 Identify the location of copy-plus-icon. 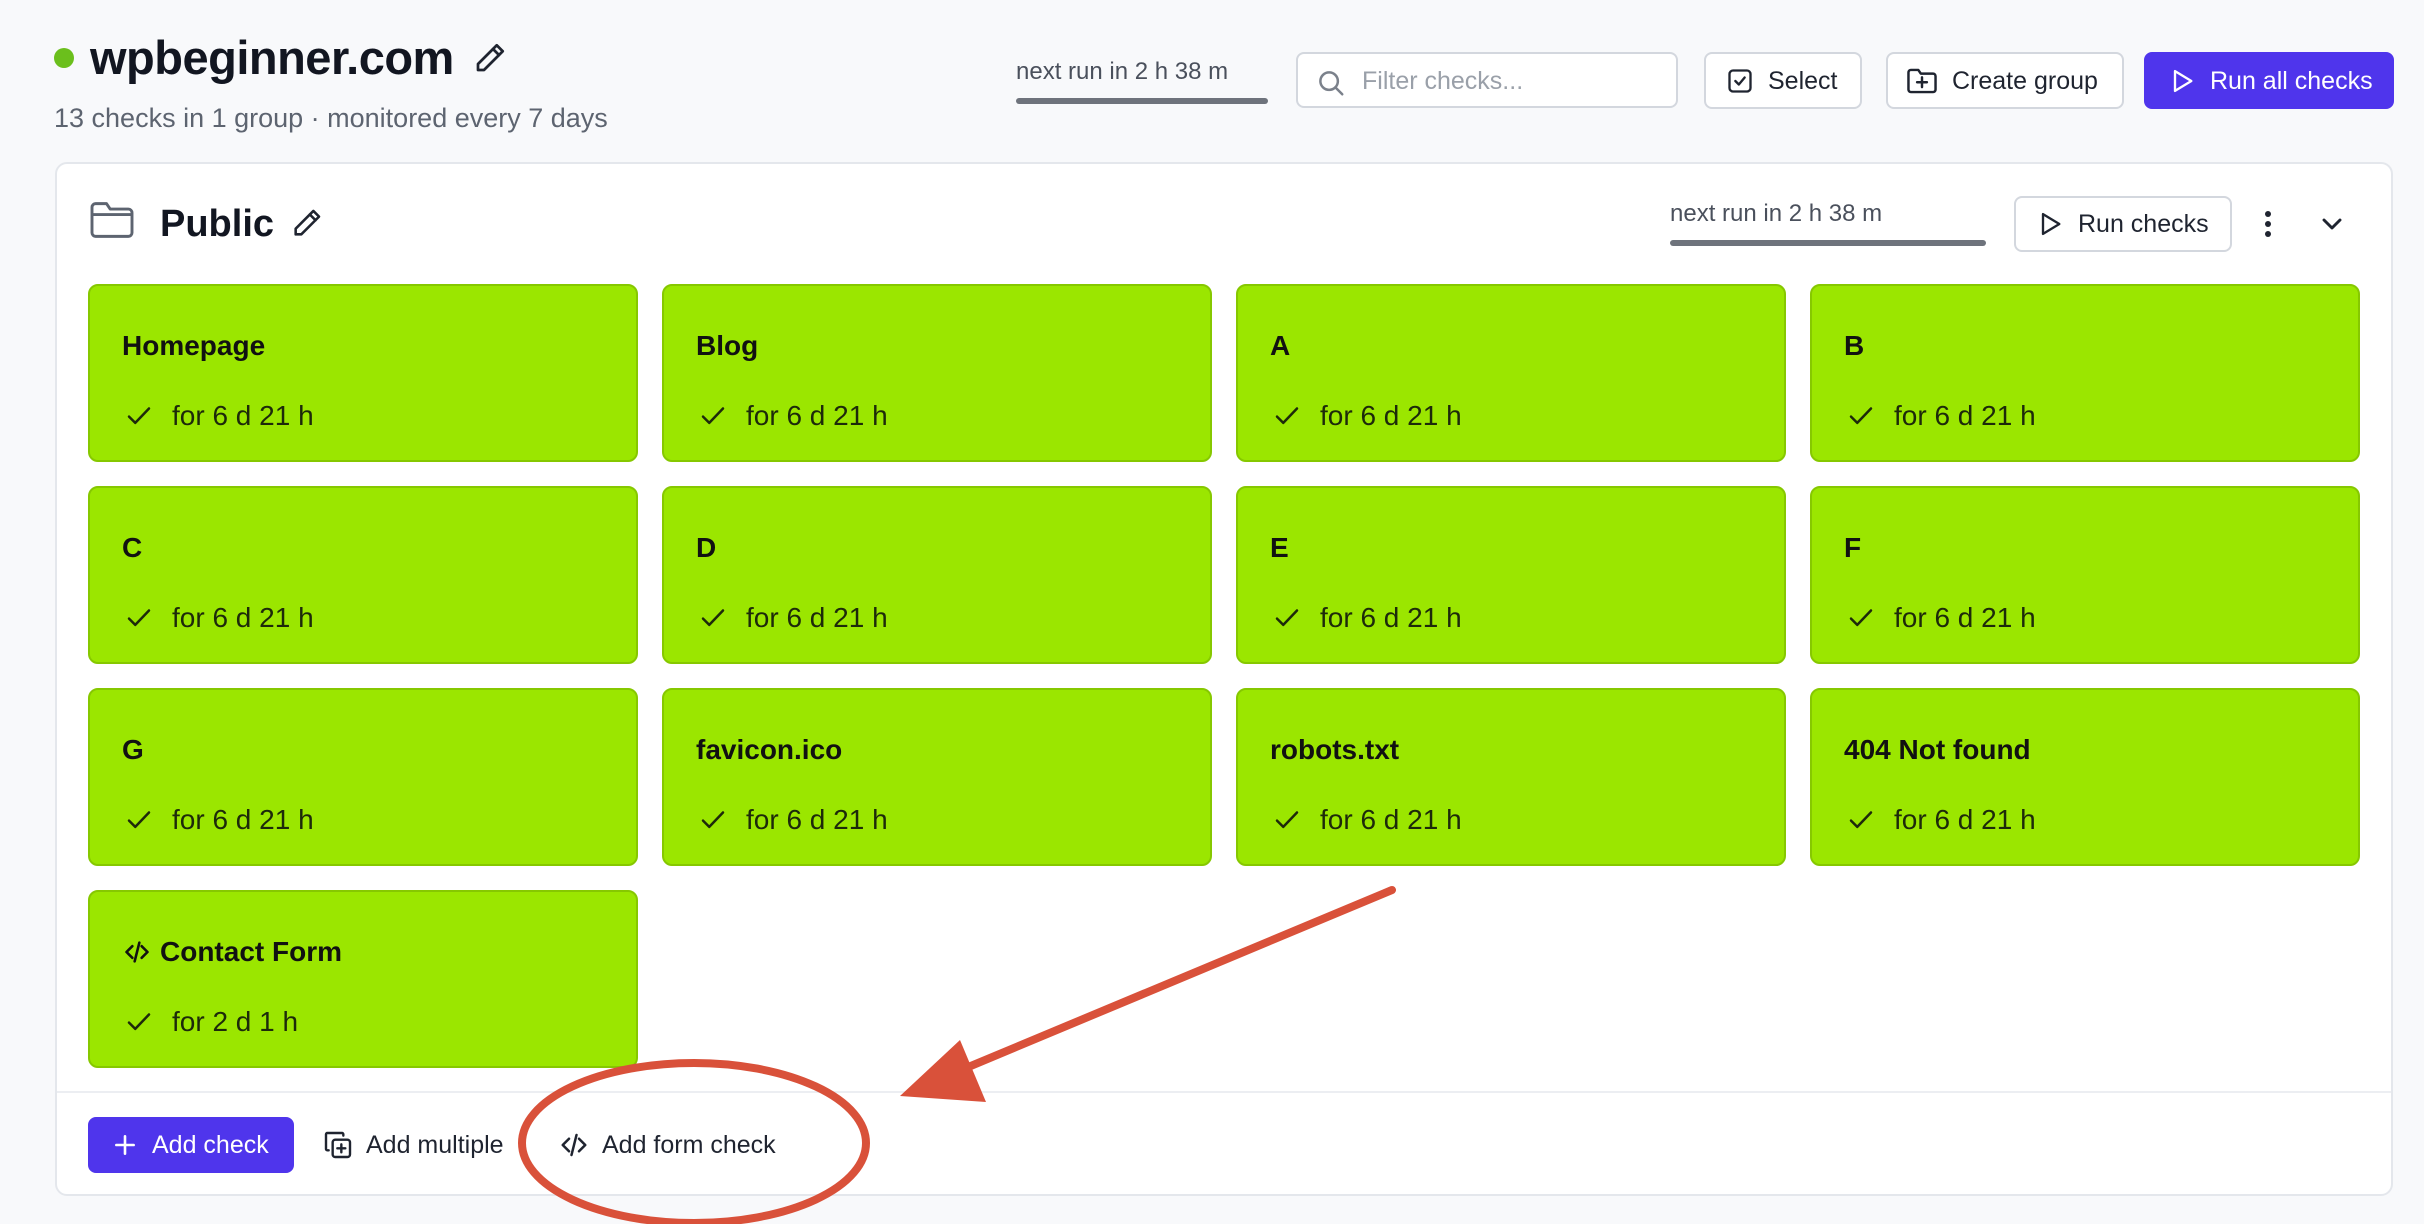
(338, 1145).